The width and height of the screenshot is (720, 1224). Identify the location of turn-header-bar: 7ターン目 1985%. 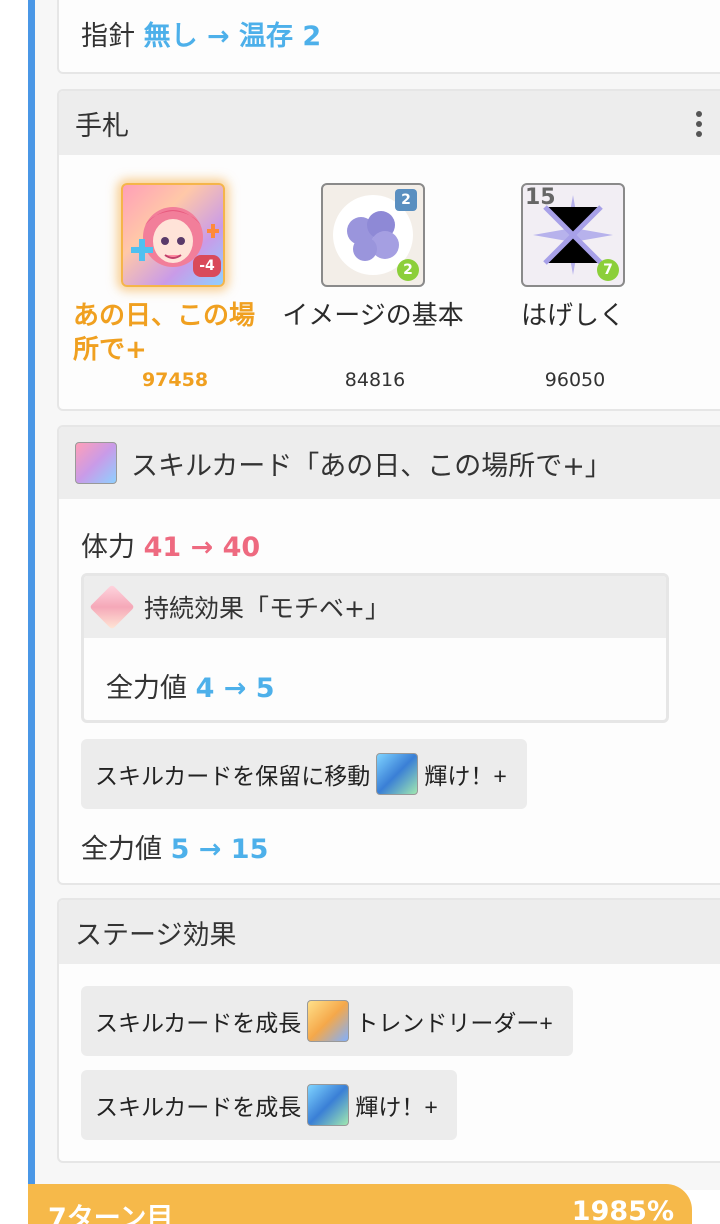
(360, 1204).